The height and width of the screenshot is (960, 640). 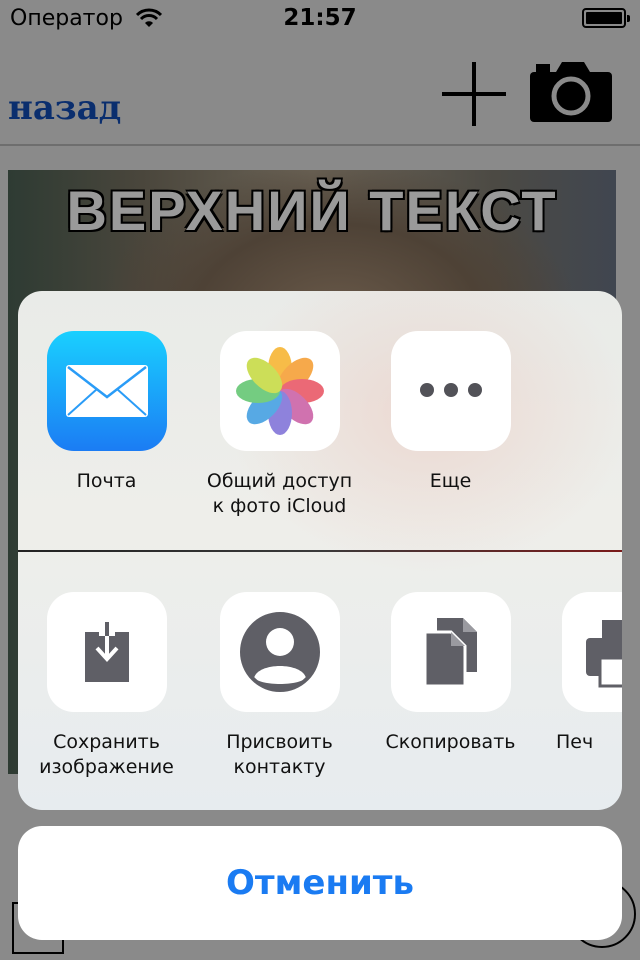 I want to click on share-icloud-label-line2: к фото iCloud, so click(x=279, y=506).